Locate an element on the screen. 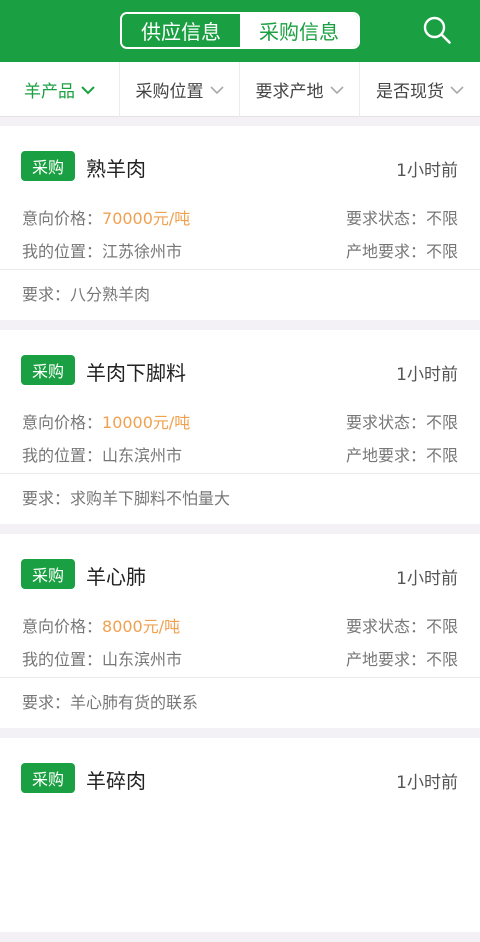 The width and height of the screenshot is (480, 942). filter-label: 要求产地 is located at coordinates (289, 92).